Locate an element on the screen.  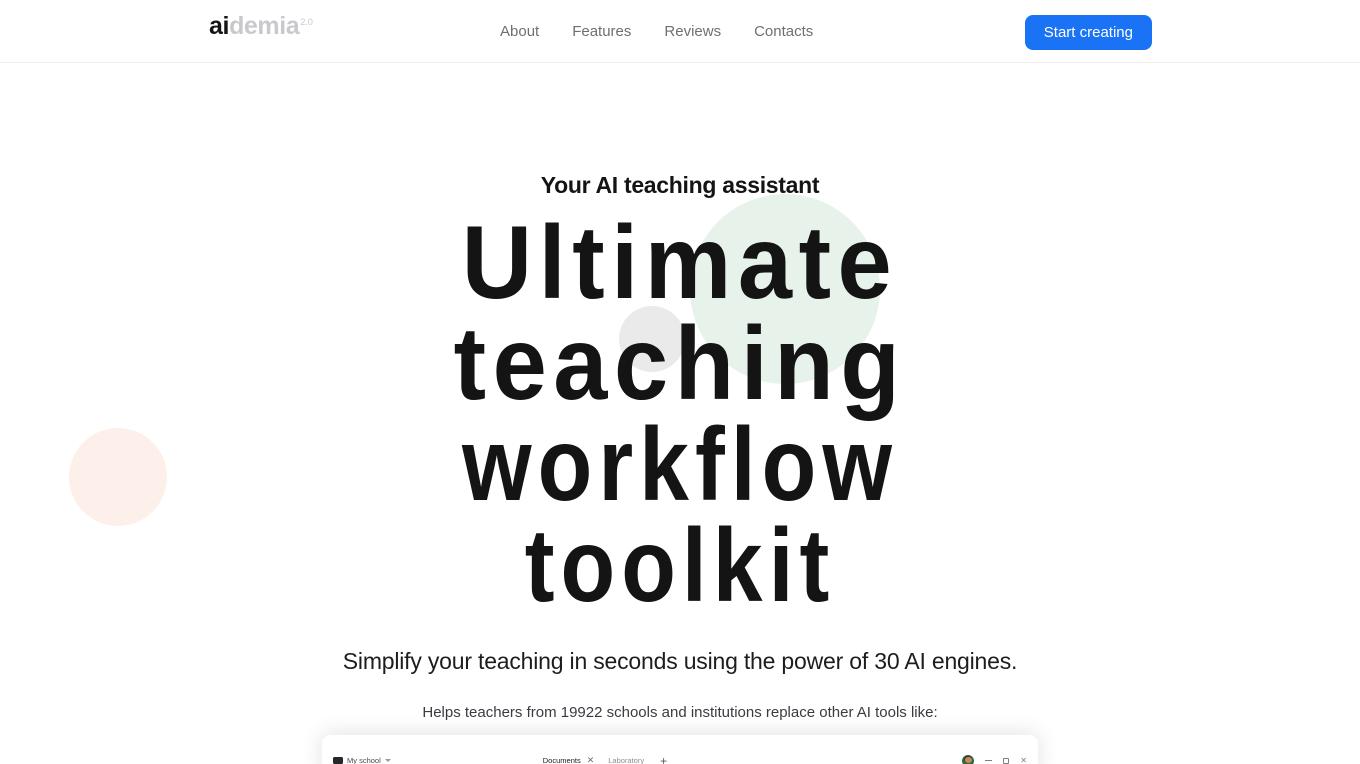
tab-laboratory-label: Laboratory is located at coordinates (626, 760).